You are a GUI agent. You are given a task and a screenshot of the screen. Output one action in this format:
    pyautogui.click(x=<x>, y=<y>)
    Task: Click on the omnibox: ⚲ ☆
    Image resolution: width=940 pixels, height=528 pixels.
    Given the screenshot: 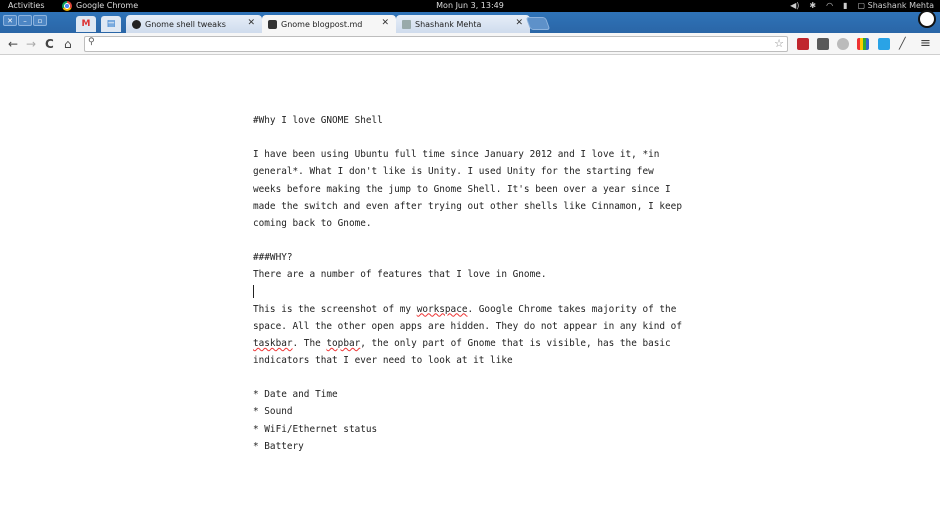 What is the action you would take?
    pyautogui.click(x=436, y=44)
    